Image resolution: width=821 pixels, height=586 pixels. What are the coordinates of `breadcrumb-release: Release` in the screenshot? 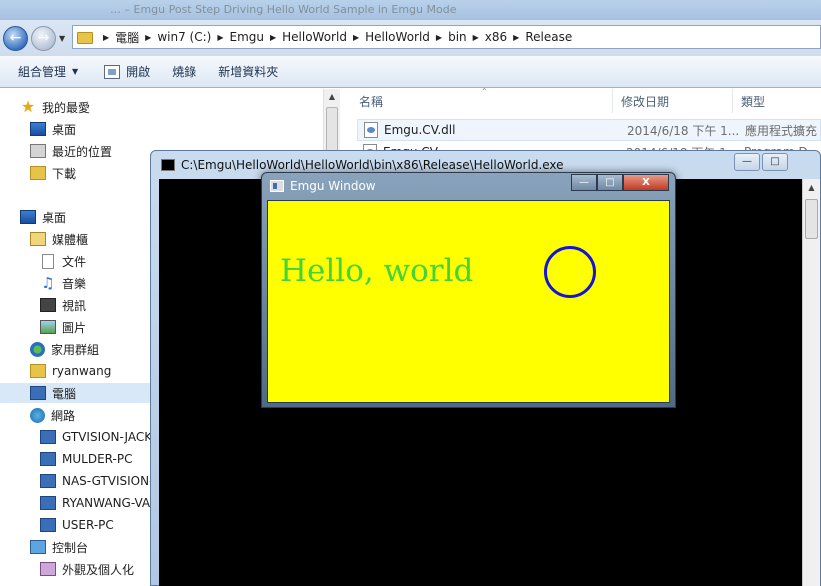 It's located at (548, 37).